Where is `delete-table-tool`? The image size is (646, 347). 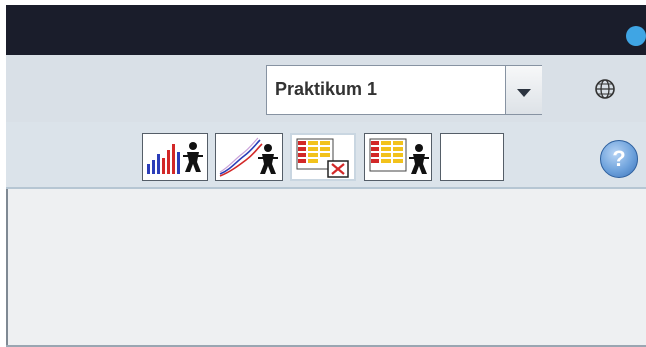
delete-table-tool is located at coordinates (323, 157).